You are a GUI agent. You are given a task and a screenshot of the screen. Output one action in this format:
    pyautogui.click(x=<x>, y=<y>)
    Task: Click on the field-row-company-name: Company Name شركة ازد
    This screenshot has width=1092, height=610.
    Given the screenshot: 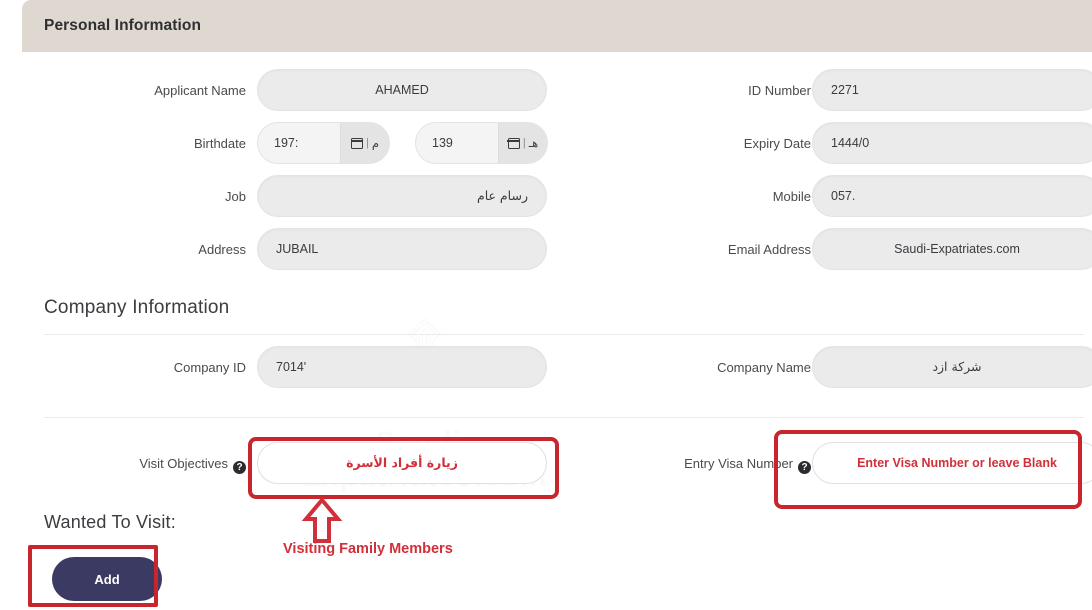 What is the action you would take?
    pyautogui.click(x=829, y=368)
    